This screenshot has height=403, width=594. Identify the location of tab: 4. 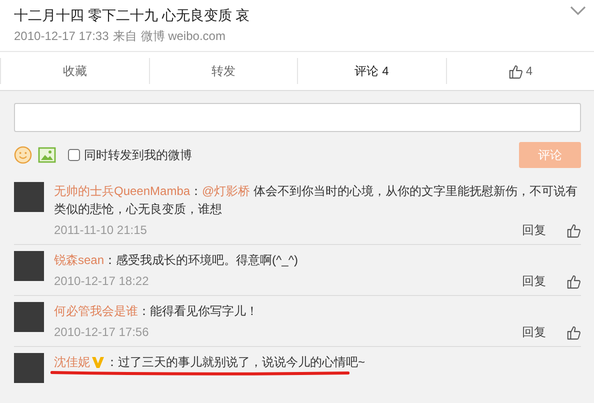
(520, 71).